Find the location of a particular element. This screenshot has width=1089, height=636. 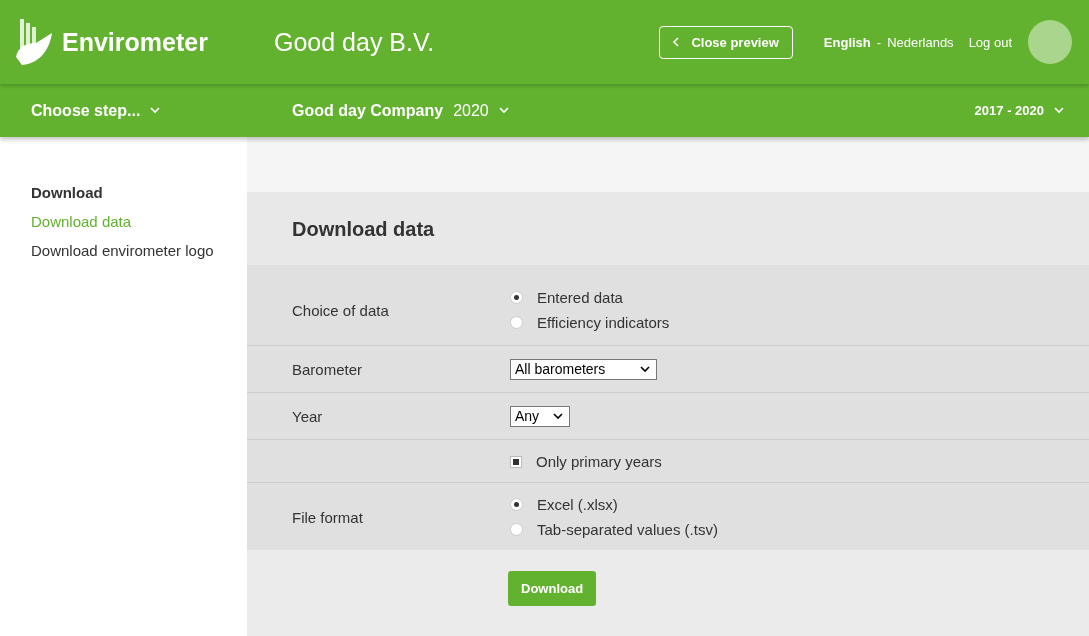

language-link: English is located at coordinates (847, 42).